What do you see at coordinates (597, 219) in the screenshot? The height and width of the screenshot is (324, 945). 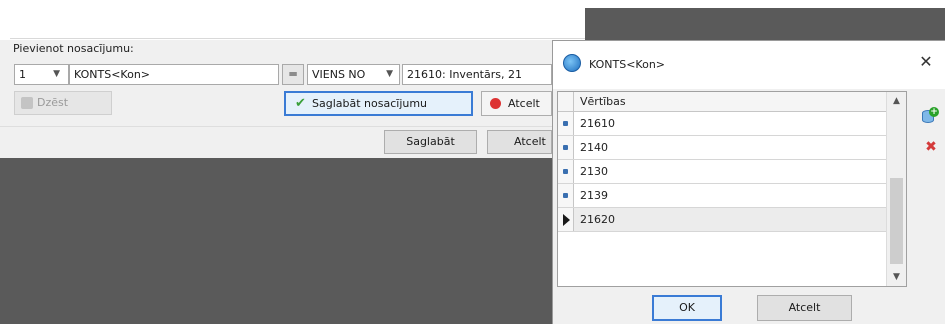 I see `list-item-value: 21620` at bounding box center [597, 219].